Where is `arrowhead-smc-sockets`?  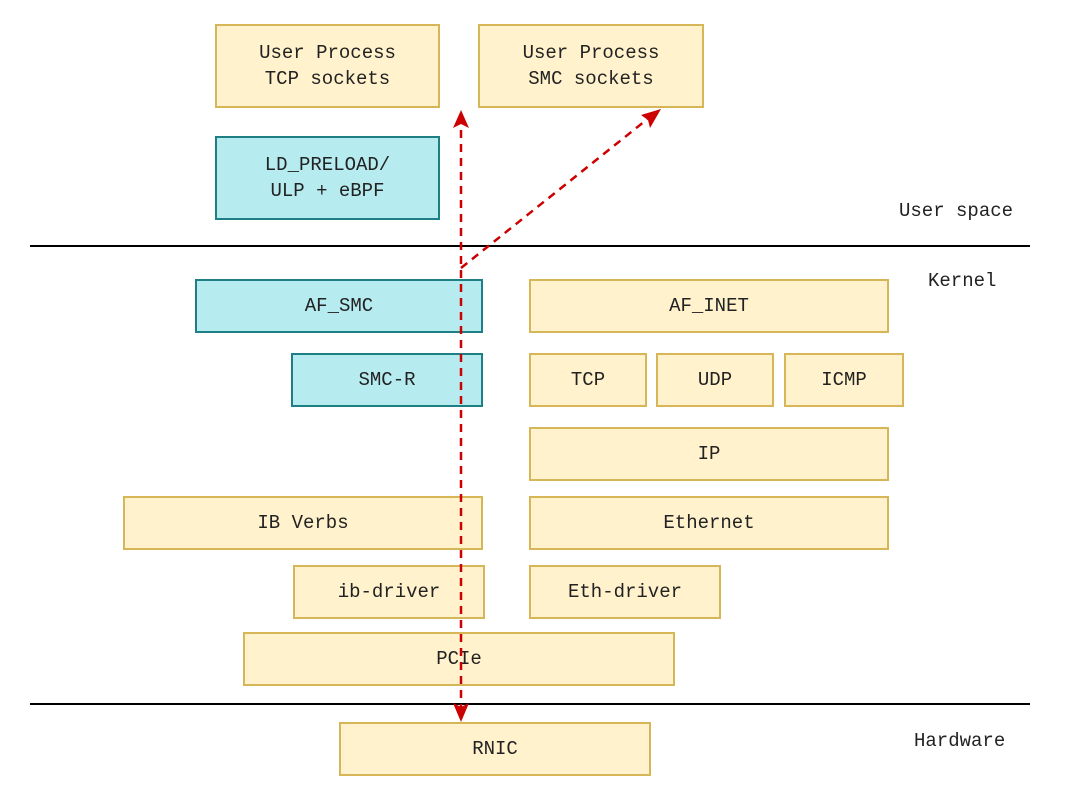
arrowhead-smc-sockets is located at coordinates (651, 118).